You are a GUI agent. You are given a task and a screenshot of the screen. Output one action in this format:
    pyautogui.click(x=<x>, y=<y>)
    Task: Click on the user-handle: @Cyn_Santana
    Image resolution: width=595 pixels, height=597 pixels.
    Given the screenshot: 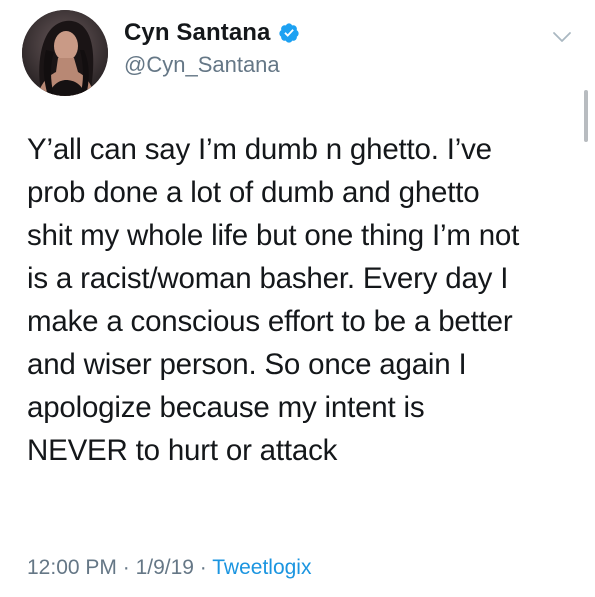 What is the action you would take?
    pyautogui.click(x=212, y=65)
    